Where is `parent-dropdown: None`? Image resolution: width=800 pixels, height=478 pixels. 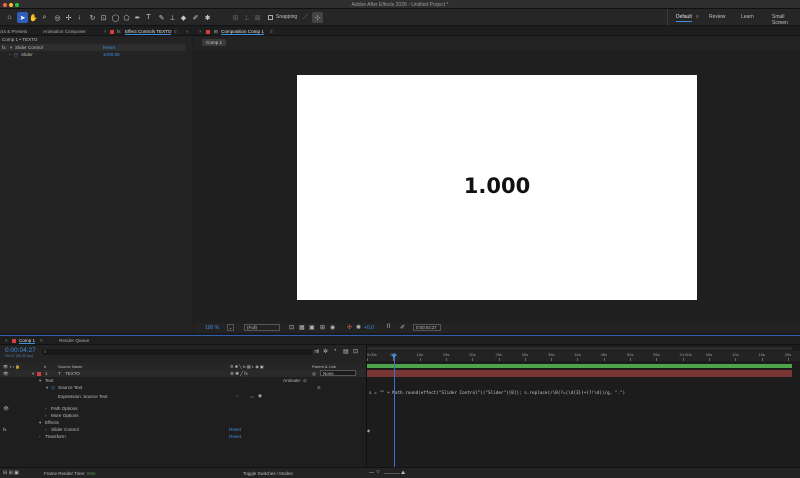
parent-dropdown: None is located at coordinates (338, 373).